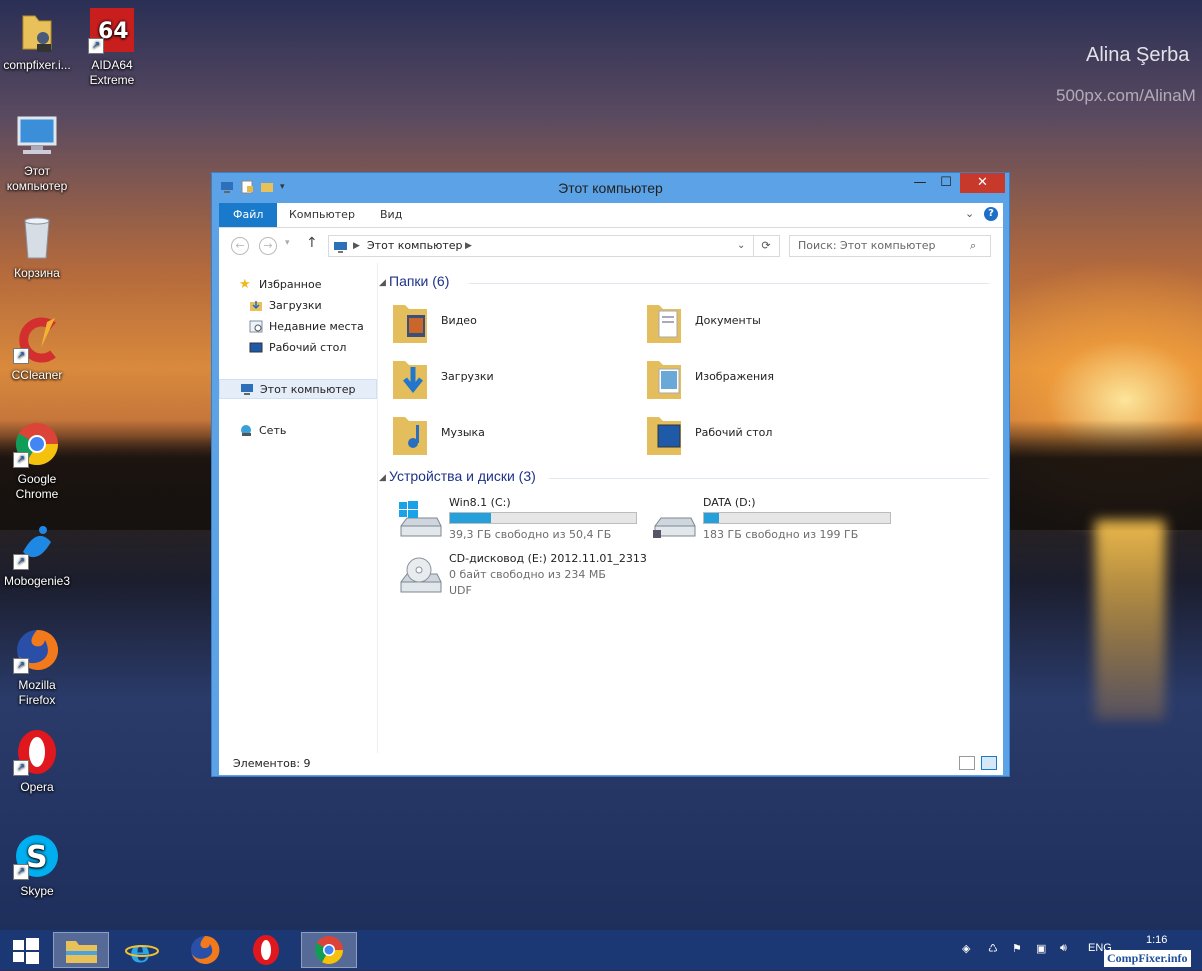  Describe the element at coordinates (37, 486) in the screenshot. I see `desktop-icon-label: Google Chrome` at that location.